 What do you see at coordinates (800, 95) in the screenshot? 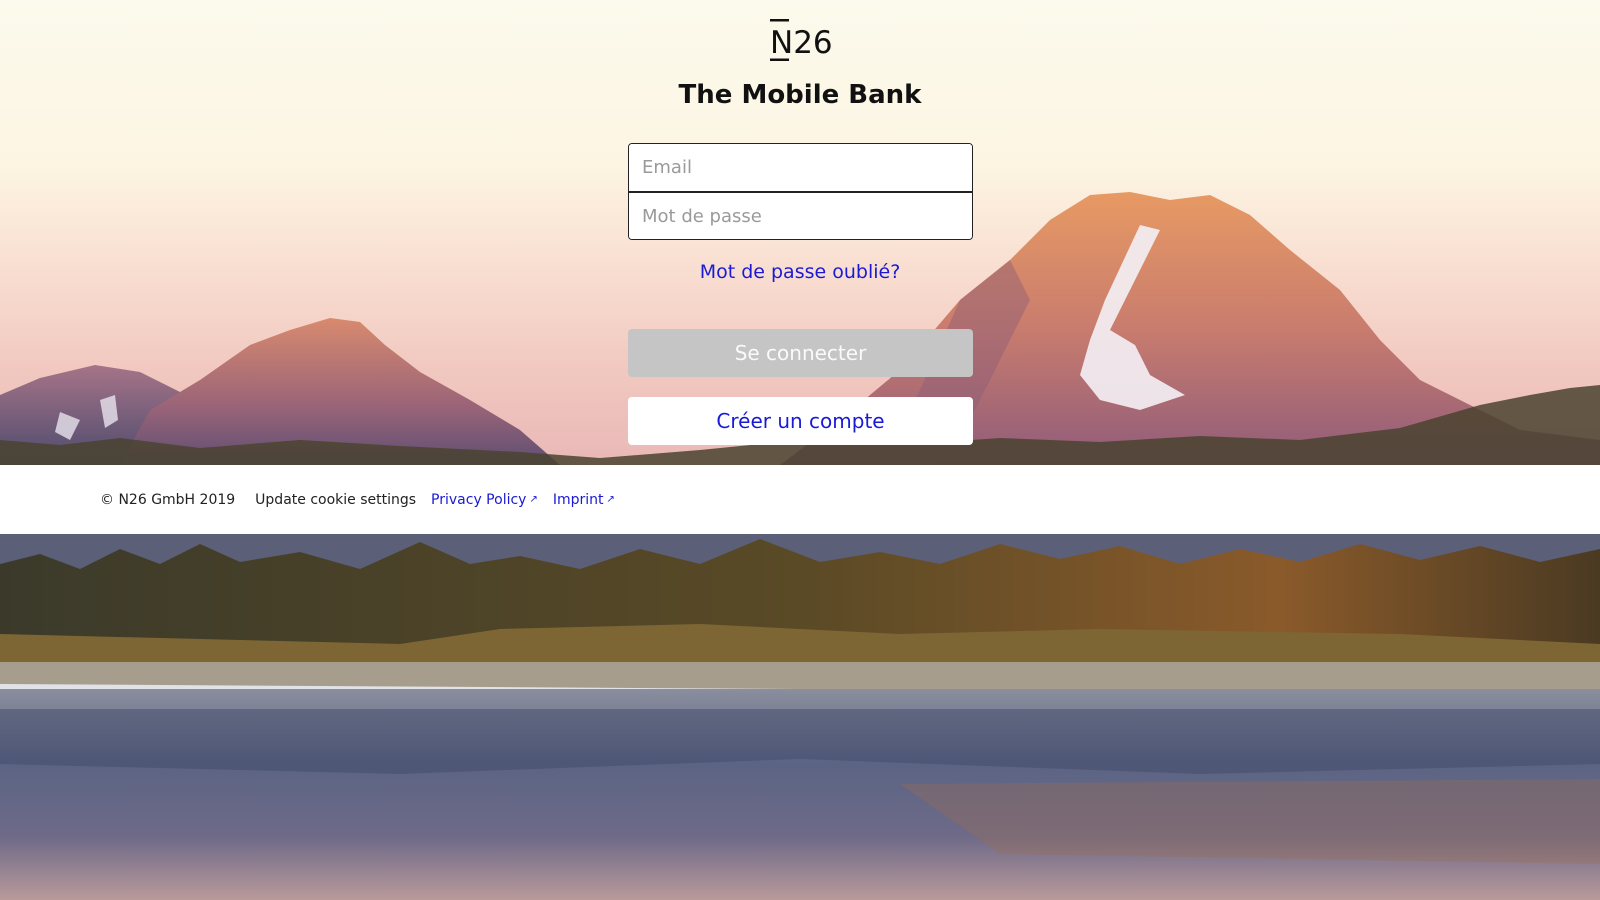
I see `page-title: The Mobile Bank` at bounding box center [800, 95].